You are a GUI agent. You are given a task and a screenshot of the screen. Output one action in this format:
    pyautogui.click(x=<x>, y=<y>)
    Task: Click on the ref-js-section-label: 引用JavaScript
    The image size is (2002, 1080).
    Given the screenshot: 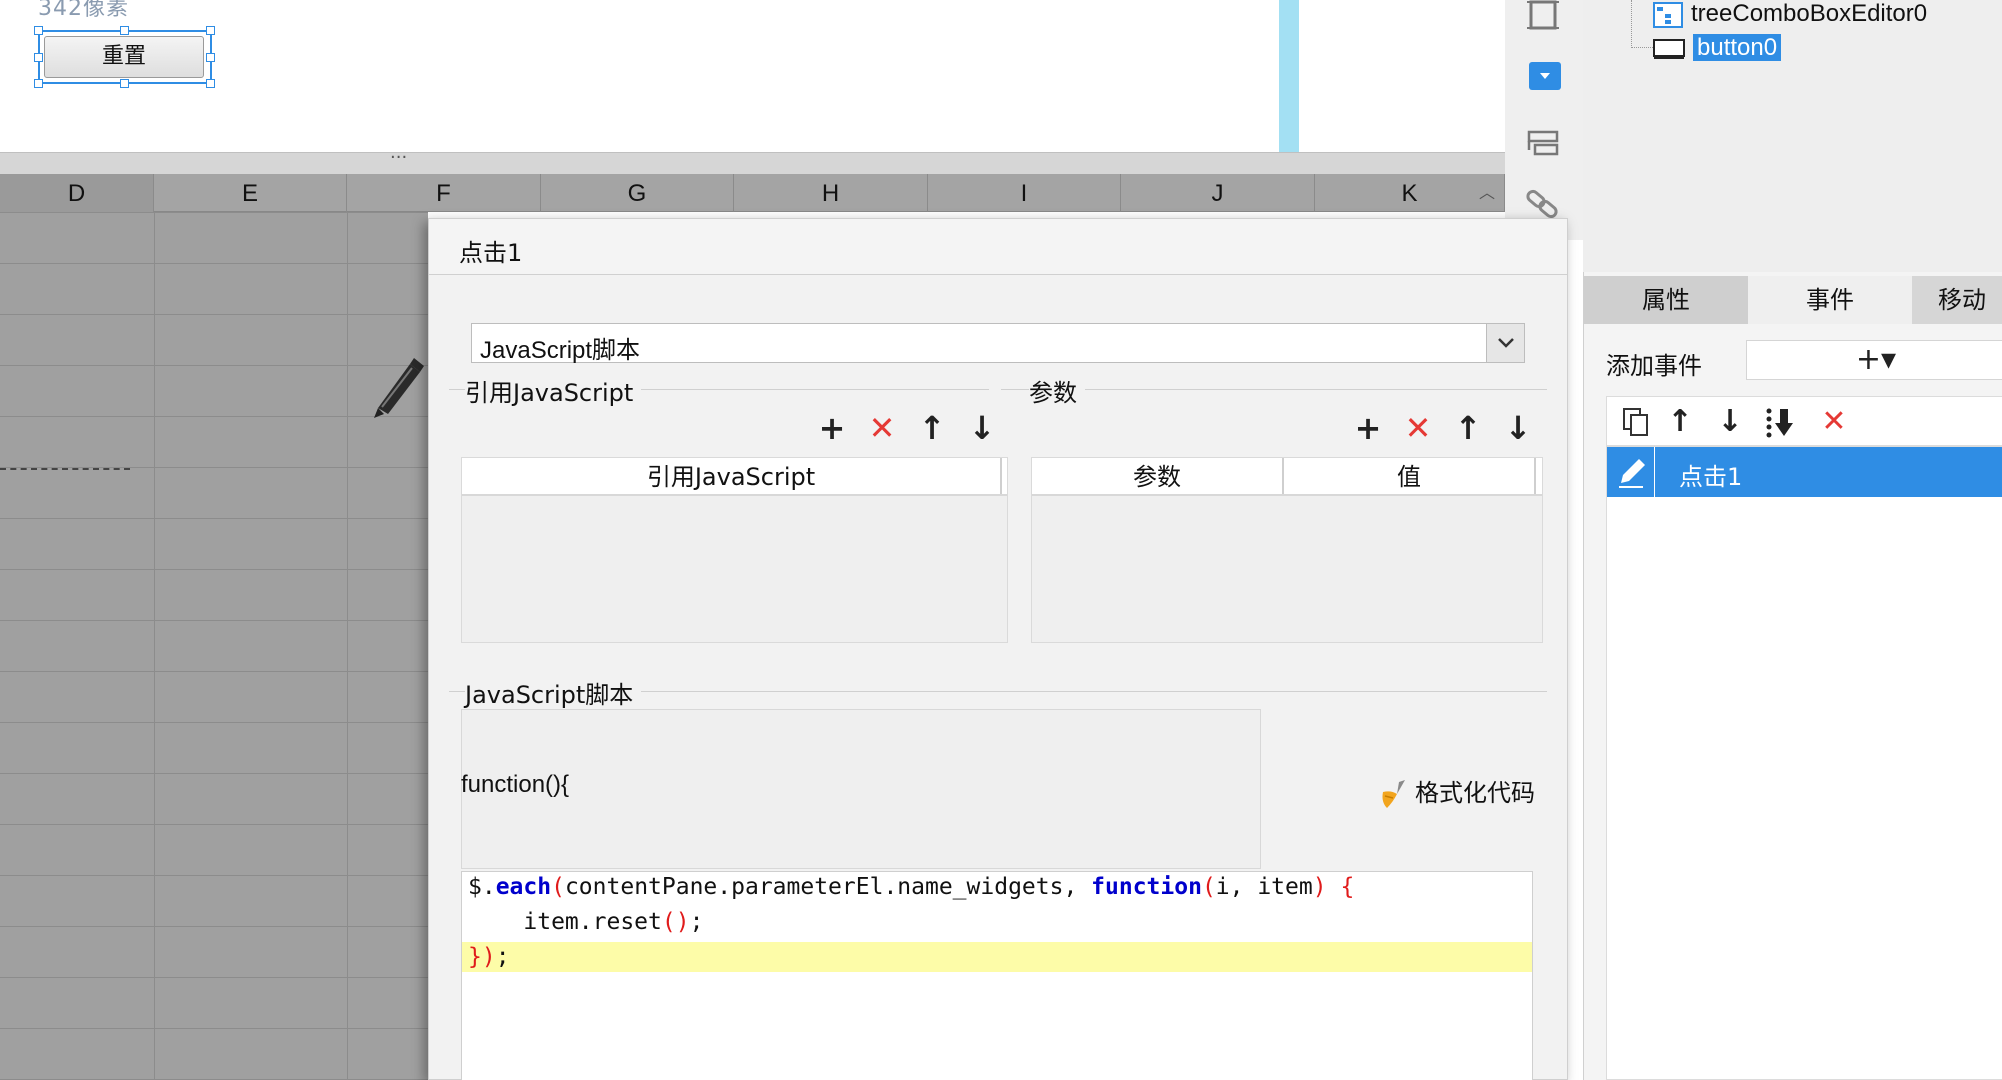 What is the action you would take?
    pyautogui.click(x=553, y=390)
    